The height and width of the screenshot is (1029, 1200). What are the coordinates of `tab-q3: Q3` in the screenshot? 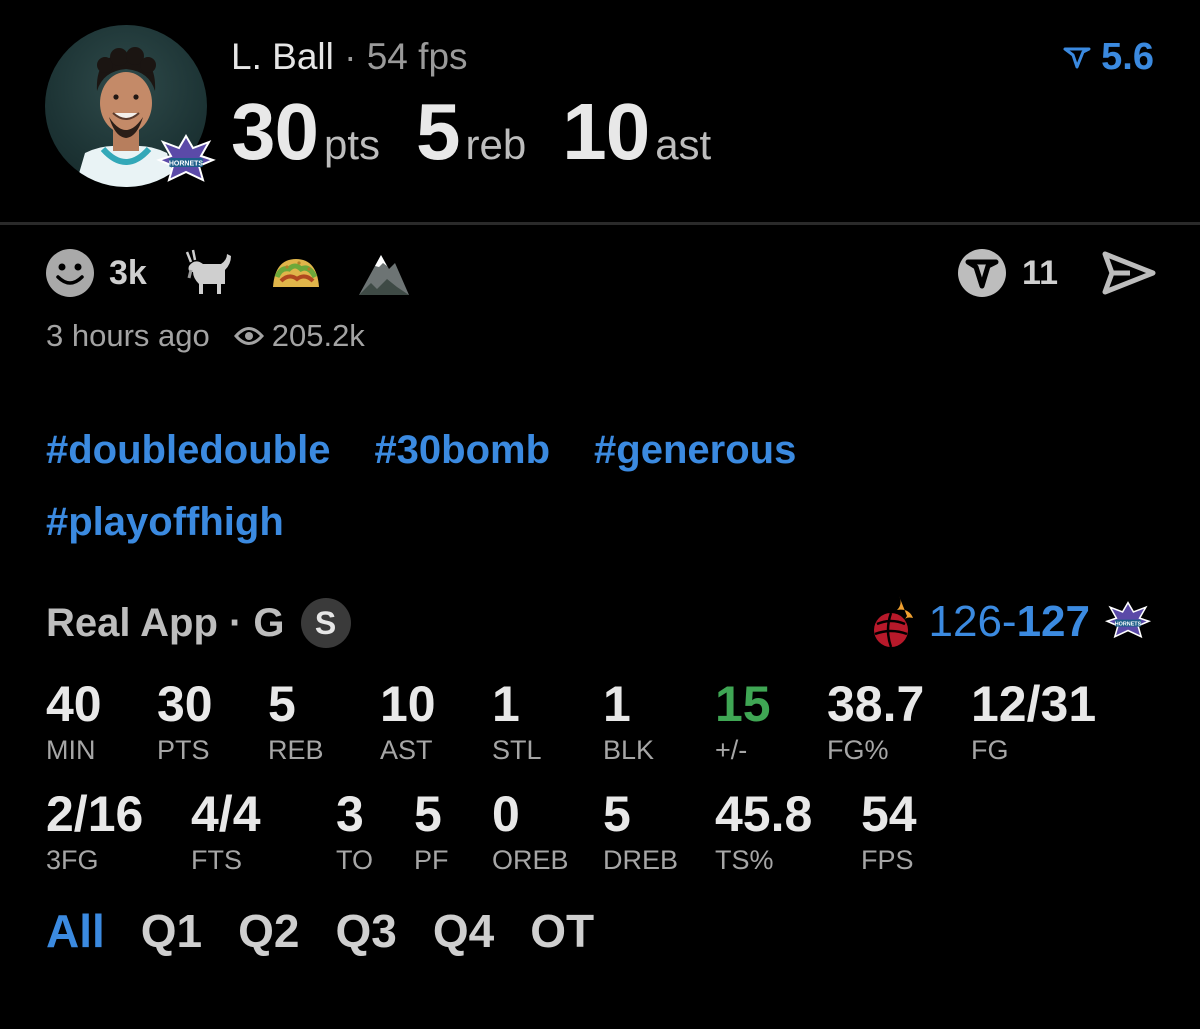 It's located at (366, 931).